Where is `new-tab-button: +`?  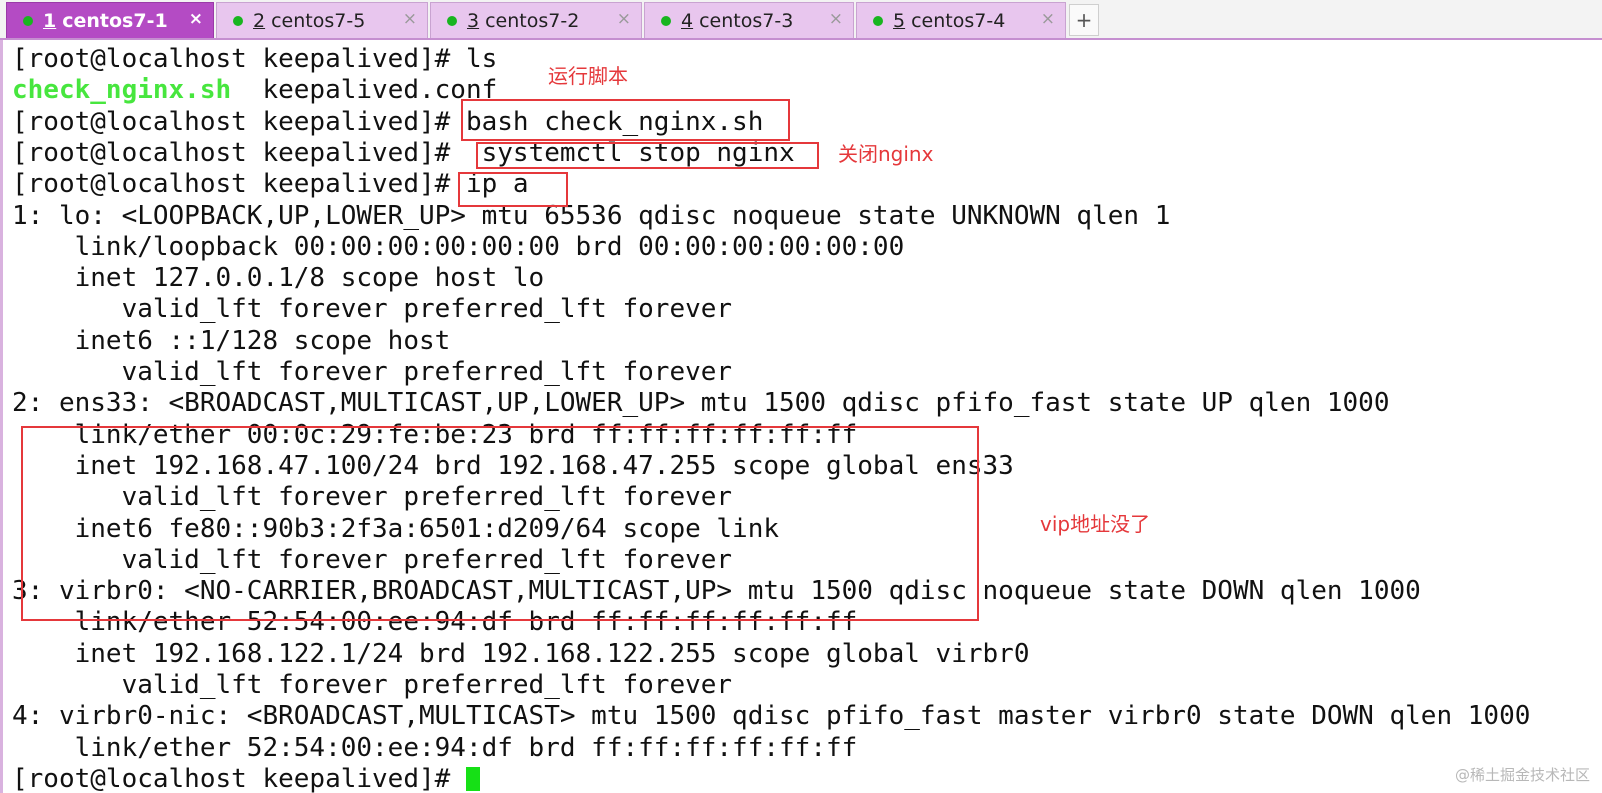 new-tab-button: + is located at coordinates (1084, 20).